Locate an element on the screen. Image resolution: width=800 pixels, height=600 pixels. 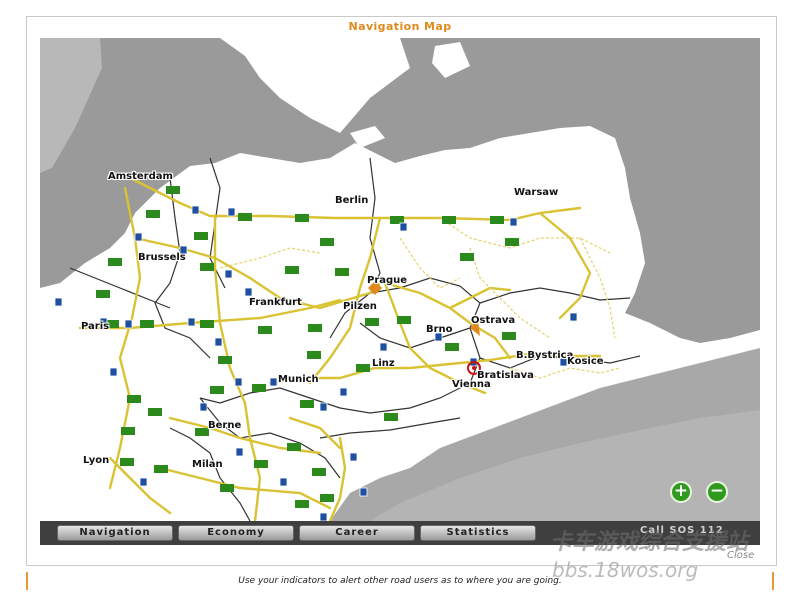
tab-career: Career is located at coordinates (357, 533).